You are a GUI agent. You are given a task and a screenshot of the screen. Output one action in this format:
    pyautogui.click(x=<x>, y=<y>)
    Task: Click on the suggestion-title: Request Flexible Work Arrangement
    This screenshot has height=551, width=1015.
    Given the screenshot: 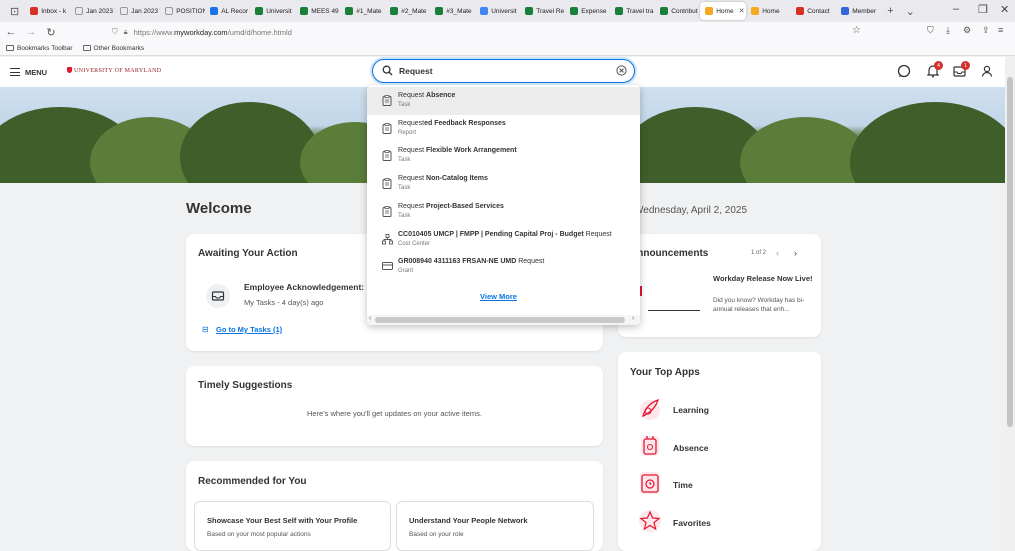 What is the action you would take?
    pyautogui.click(x=457, y=150)
    